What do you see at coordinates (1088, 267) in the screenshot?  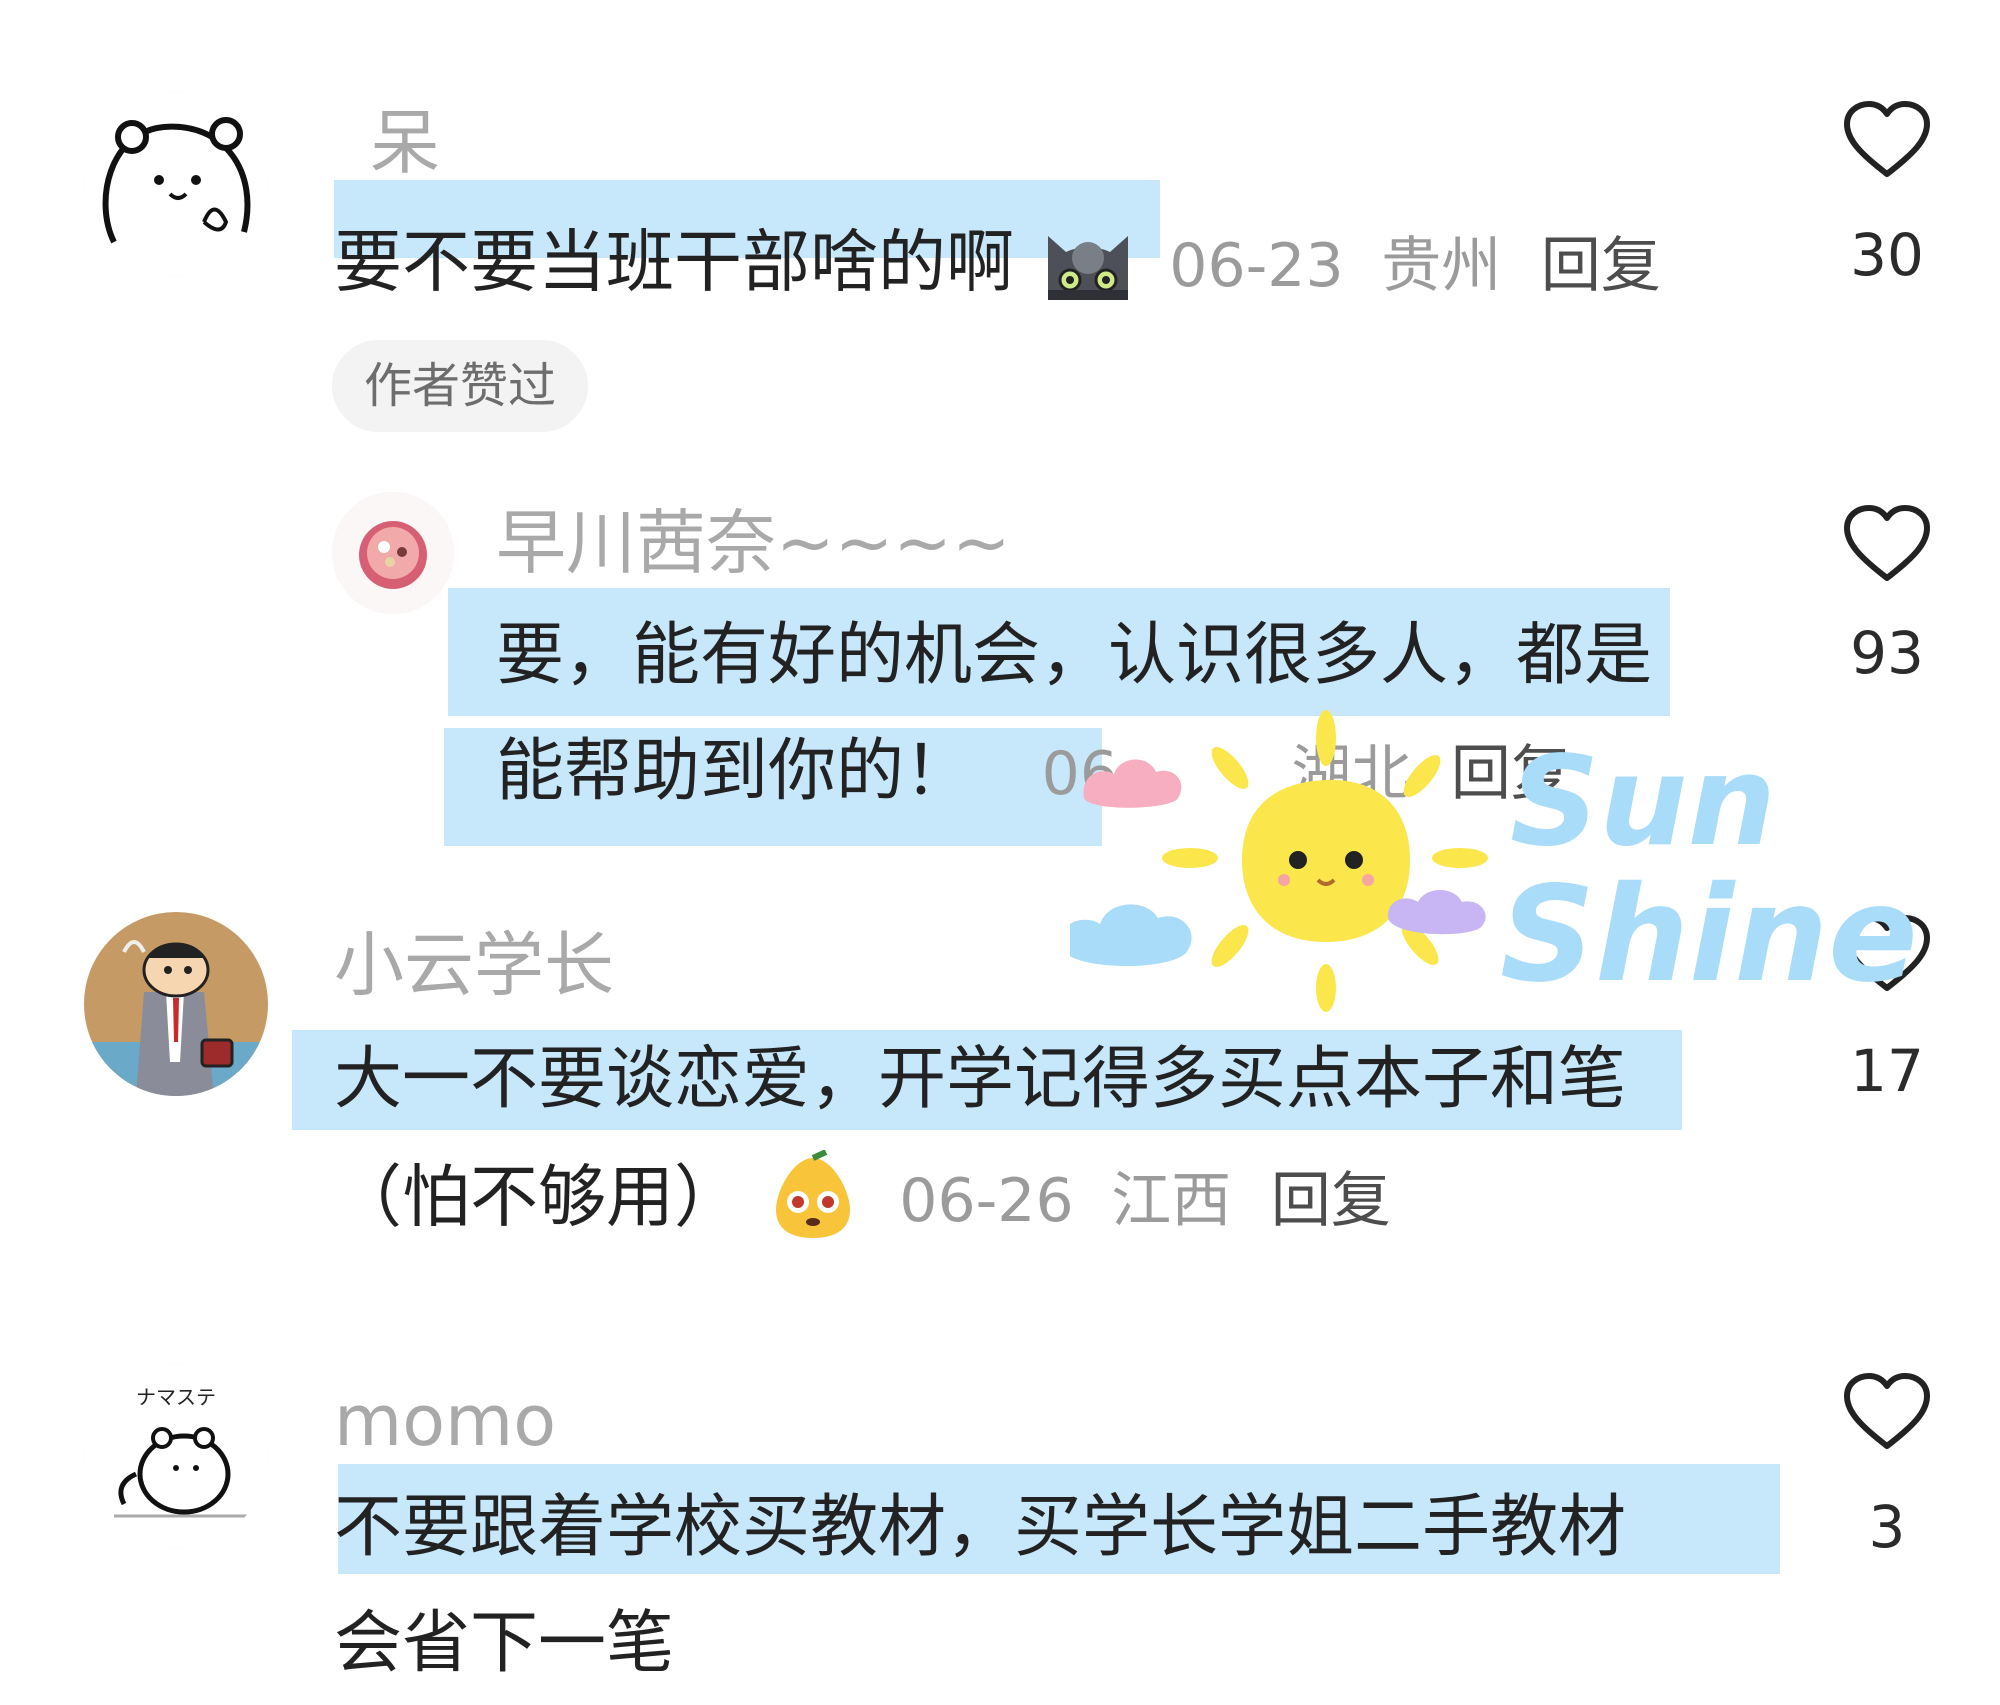 I see `cat-emoji-icon` at bounding box center [1088, 267].